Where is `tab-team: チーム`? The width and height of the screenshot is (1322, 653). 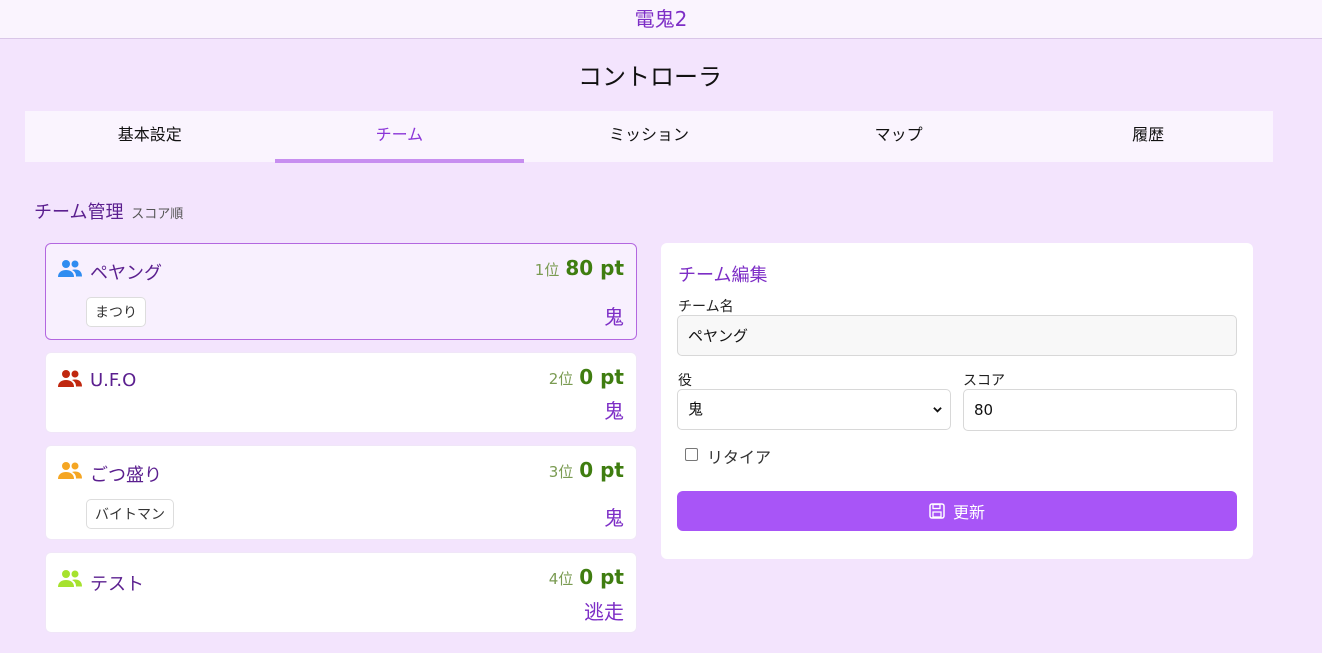
tab-team: チーム is located at coordinates (399, 137).